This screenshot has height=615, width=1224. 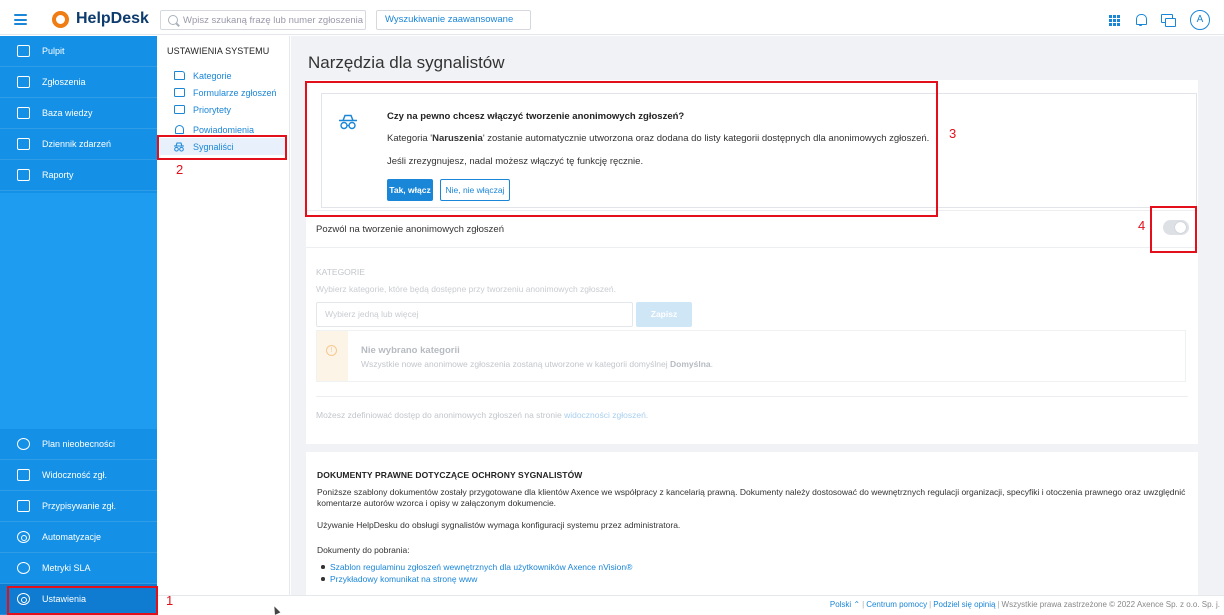 I want to click on sidebar-item-label: Zgłoszenia, so click(x=64, y=82).